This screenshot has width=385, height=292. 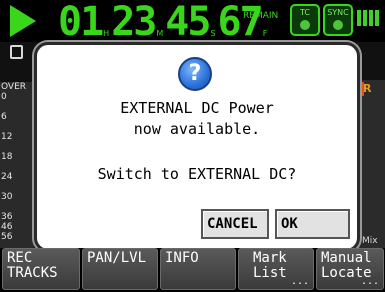 What do you see at coordinates (370, 241) in the screenshot?
I see `mix-label: Mix` at bounding box center [370, 241].